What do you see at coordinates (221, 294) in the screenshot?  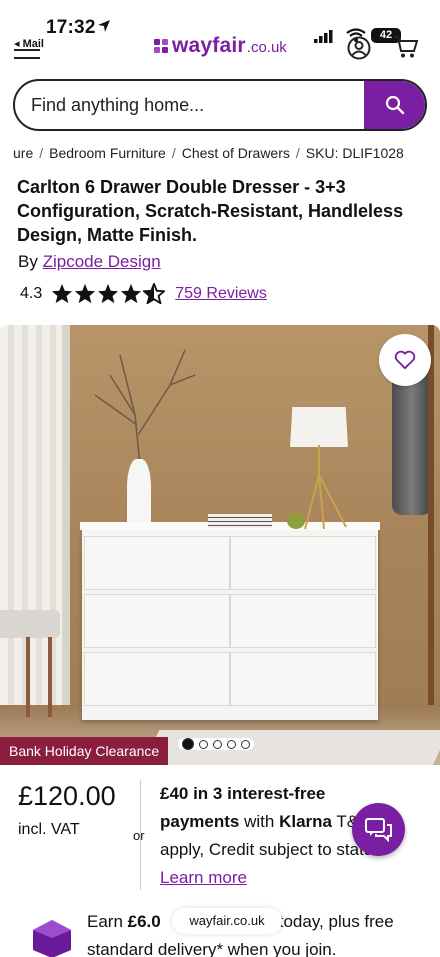 I see `reviews-link: 759 Reviews` at bounding box center [221, 294].